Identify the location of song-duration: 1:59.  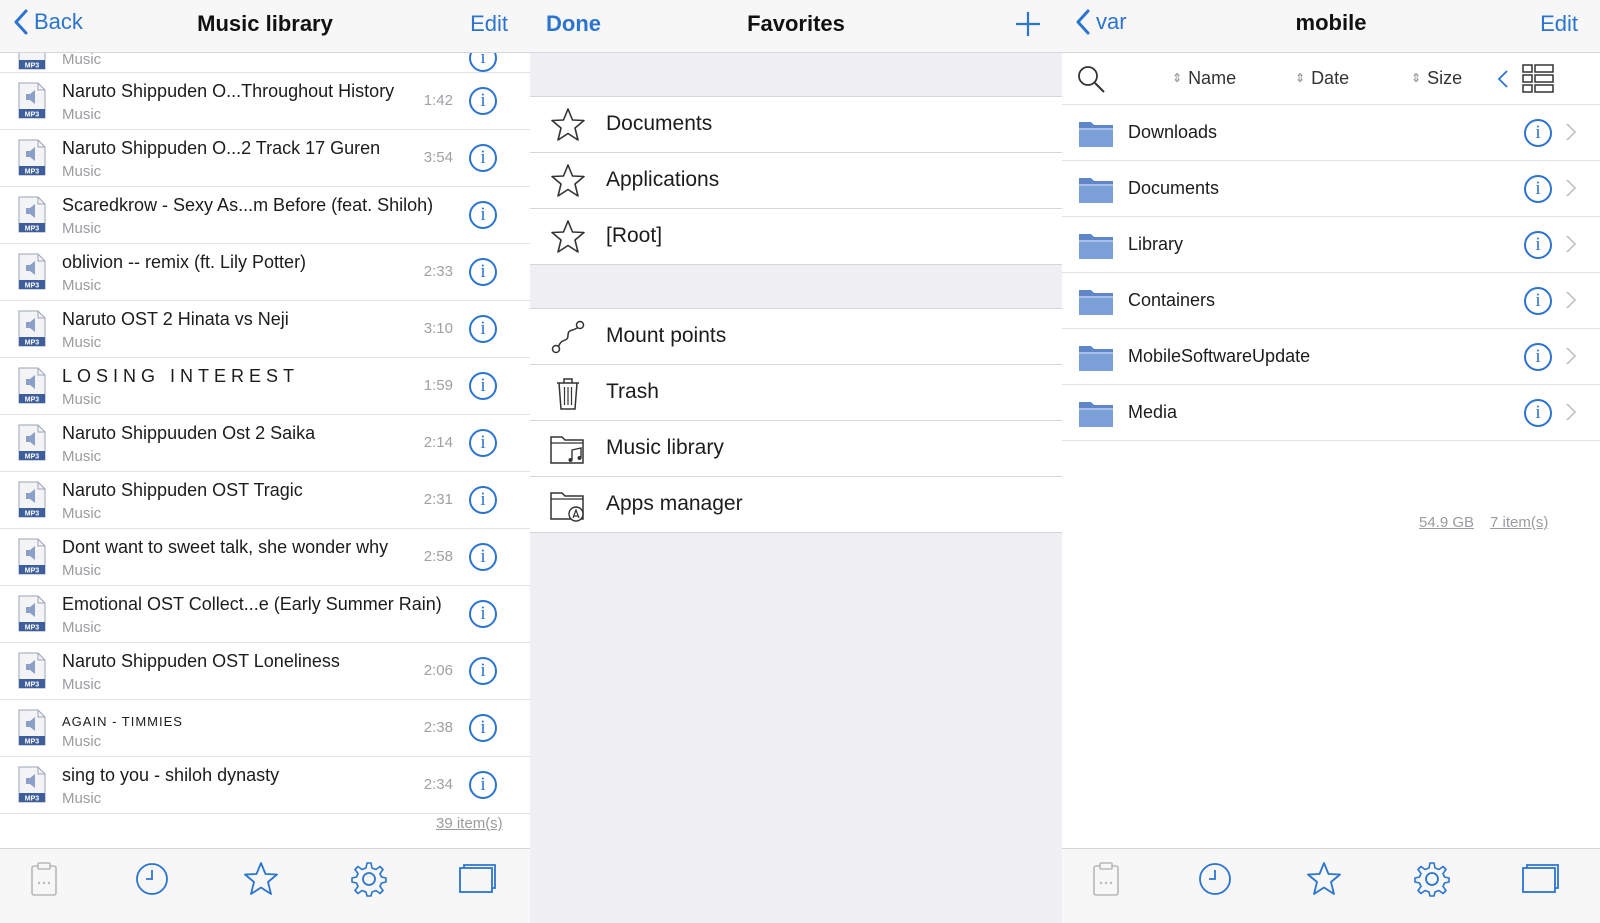
(438, 385).